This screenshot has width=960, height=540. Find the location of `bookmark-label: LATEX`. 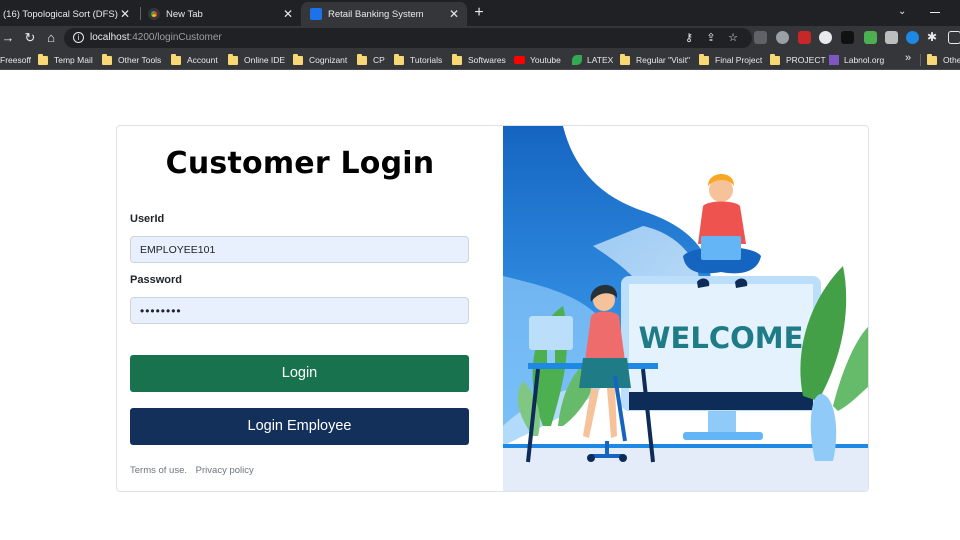

bookmark-label: LATEX is located at coordinates (600, 60).